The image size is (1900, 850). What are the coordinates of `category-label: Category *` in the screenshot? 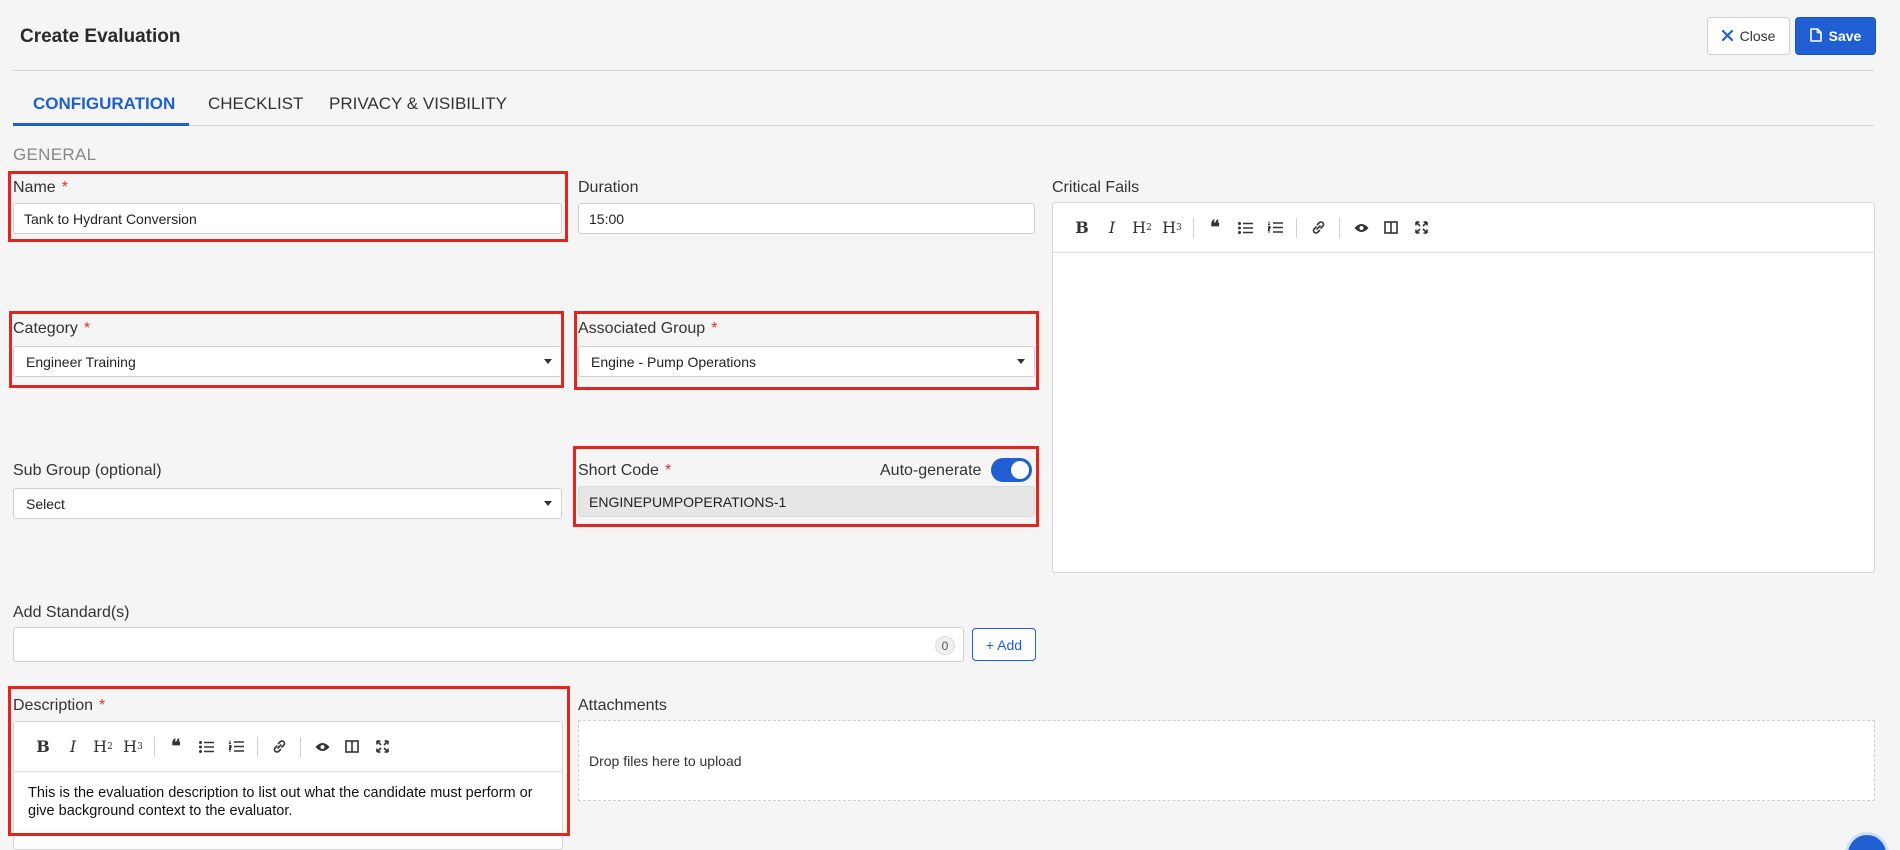 It's located at (51, 329).